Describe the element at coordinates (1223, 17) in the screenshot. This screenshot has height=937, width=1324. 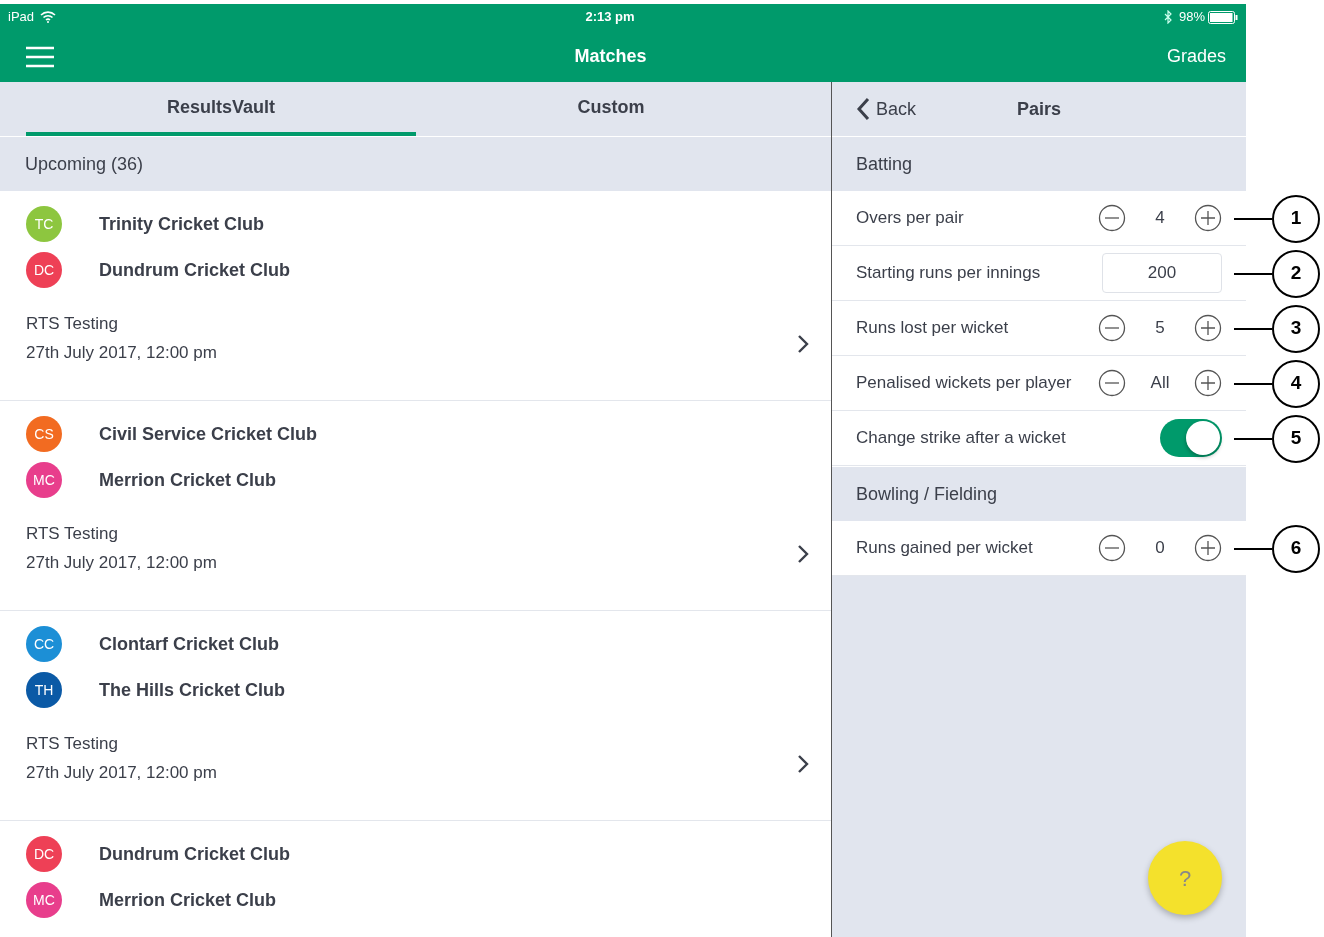
I see `battery-icon` at that location.